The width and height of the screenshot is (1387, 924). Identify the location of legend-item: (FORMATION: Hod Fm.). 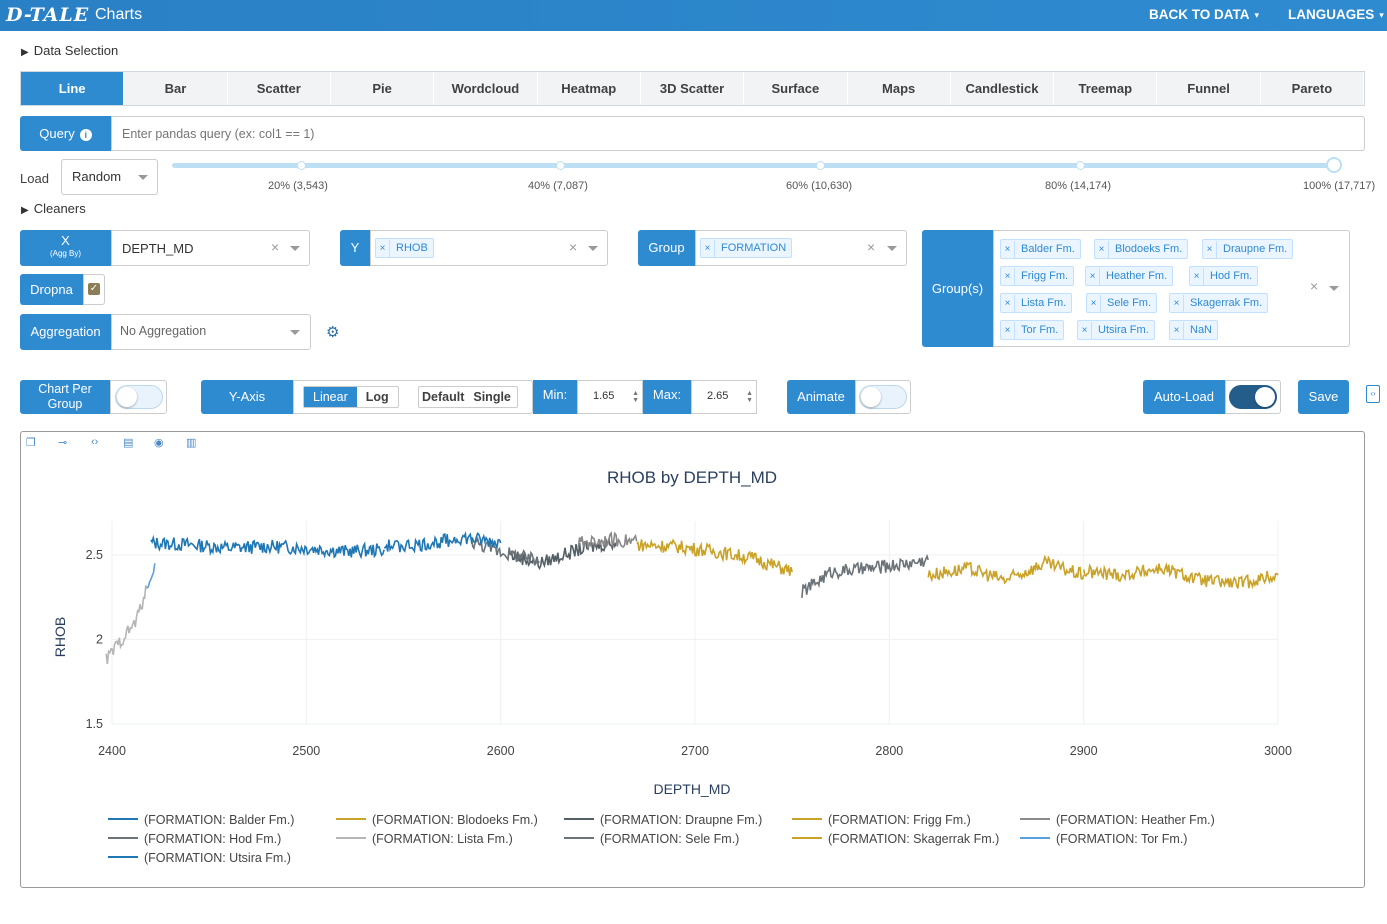
(194, 839).